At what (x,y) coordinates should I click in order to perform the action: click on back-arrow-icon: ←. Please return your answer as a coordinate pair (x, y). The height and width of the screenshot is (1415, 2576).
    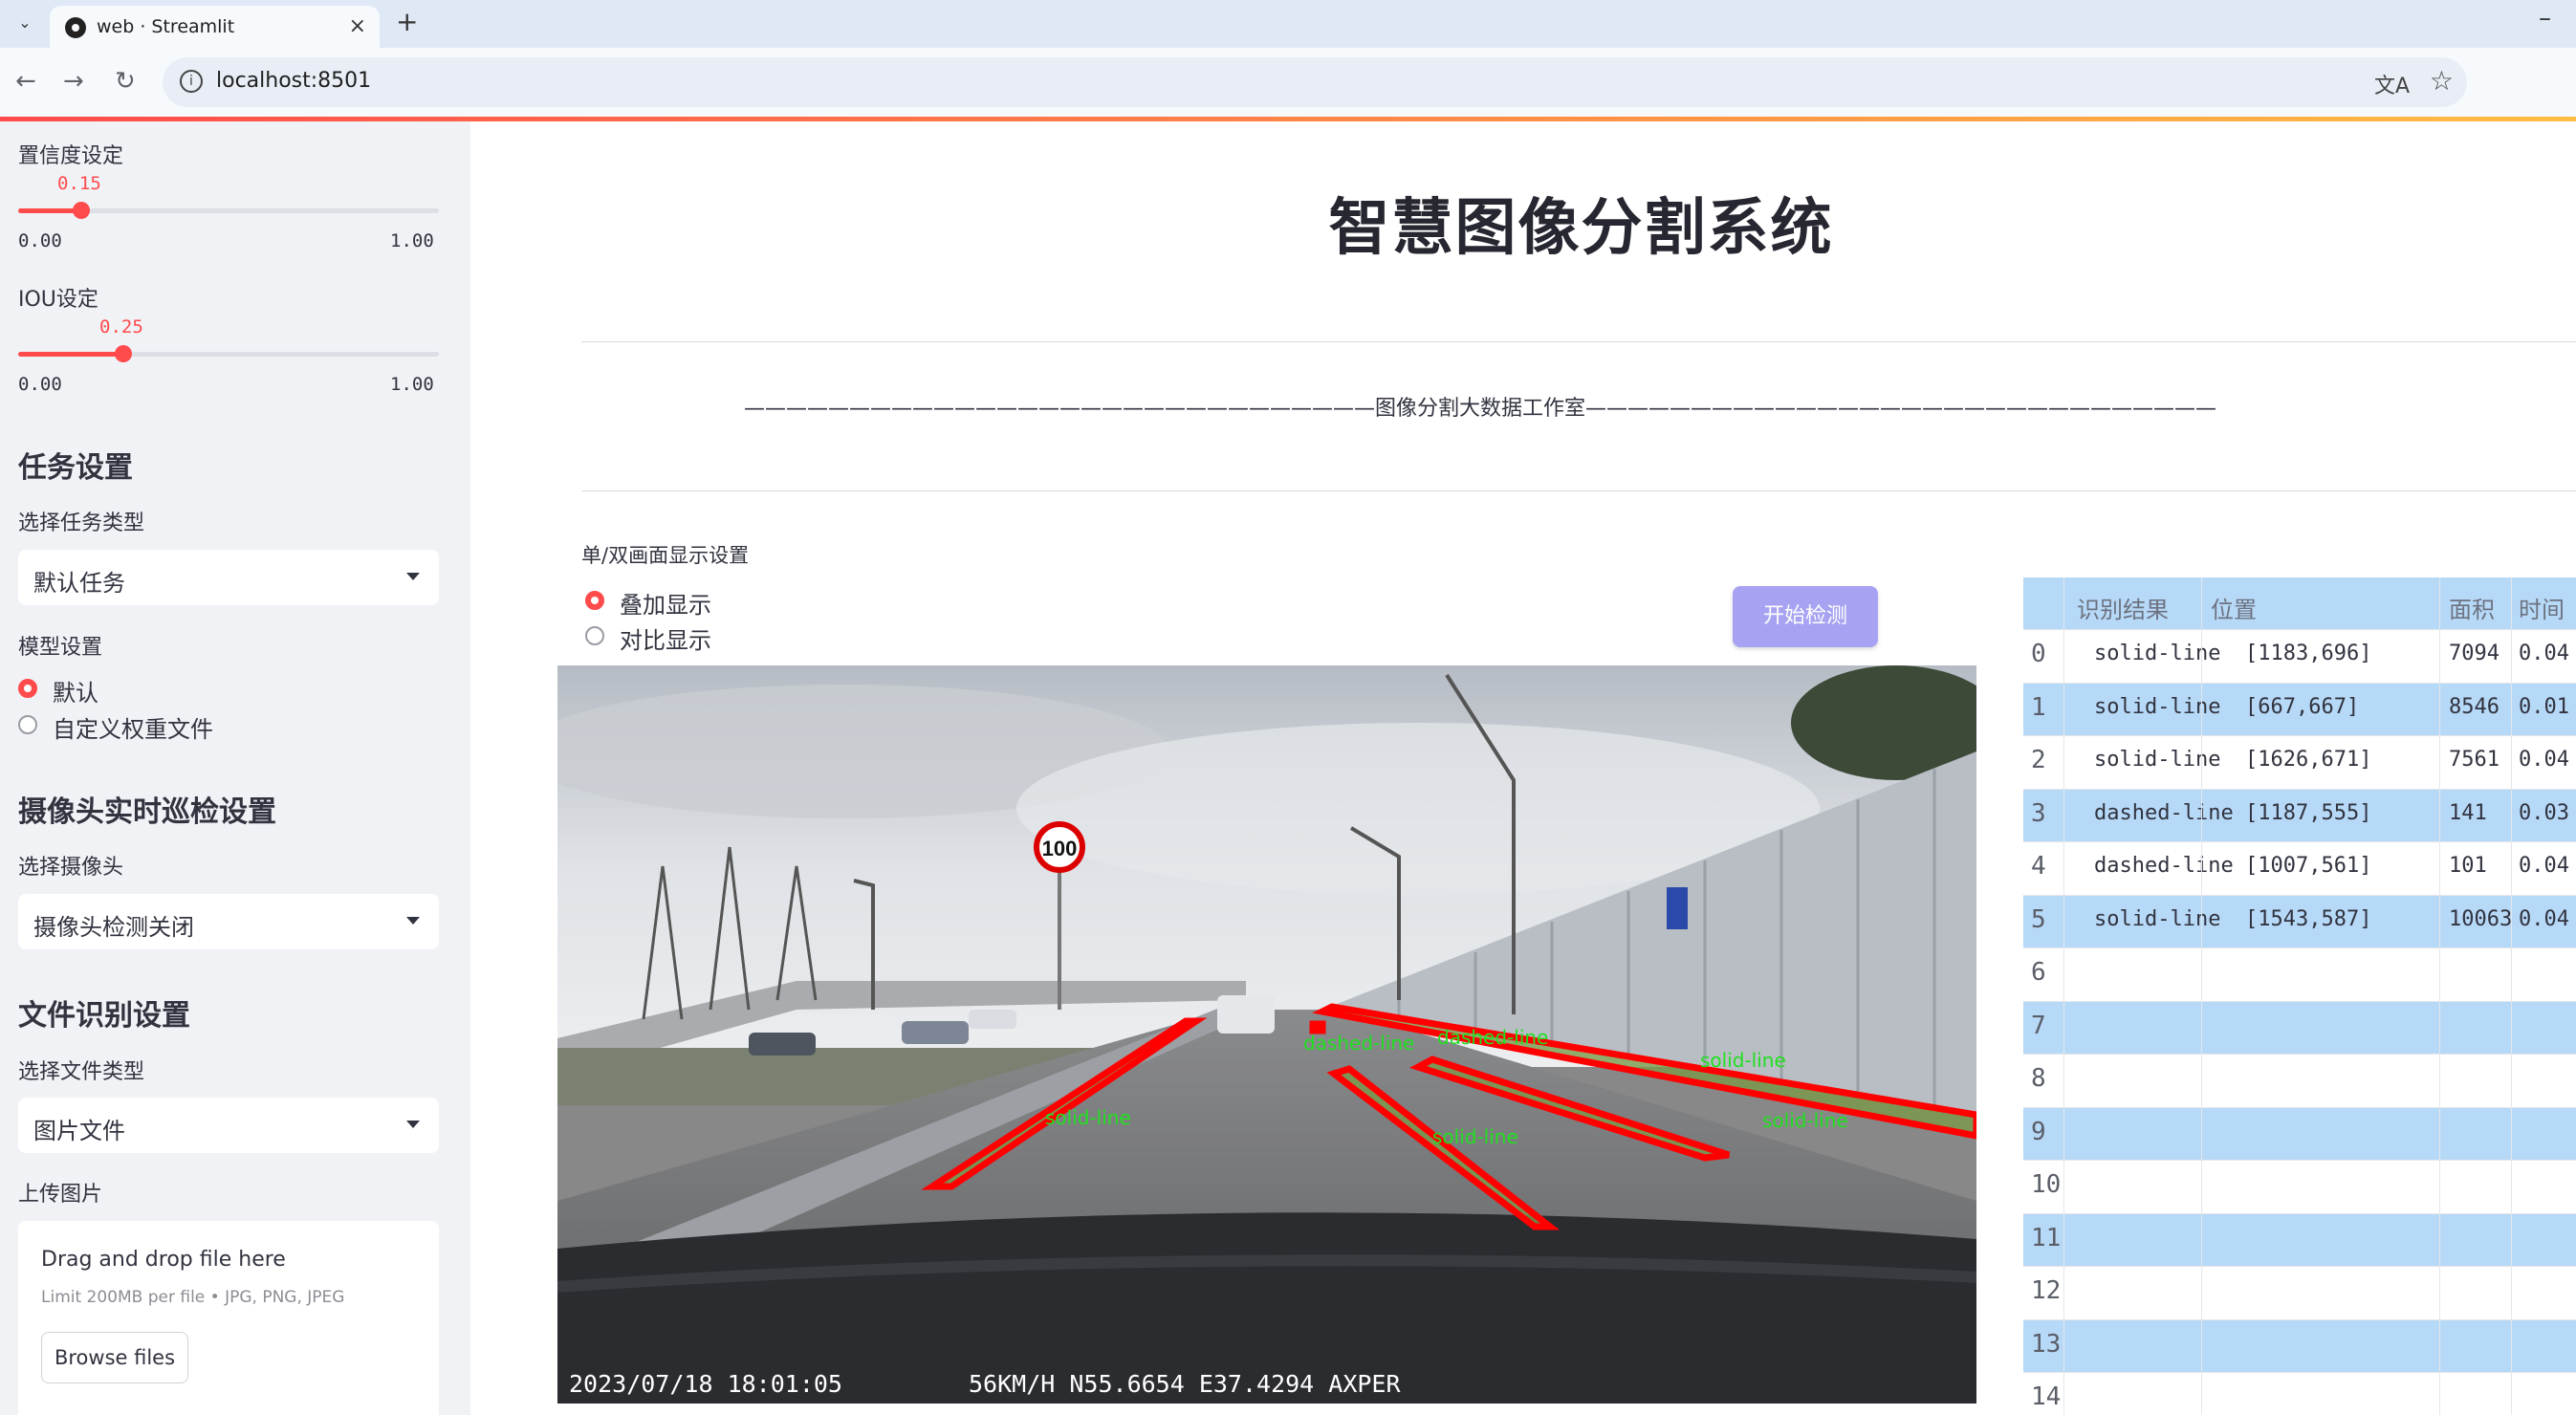
    Looking at the image, I should click on (25, 81).